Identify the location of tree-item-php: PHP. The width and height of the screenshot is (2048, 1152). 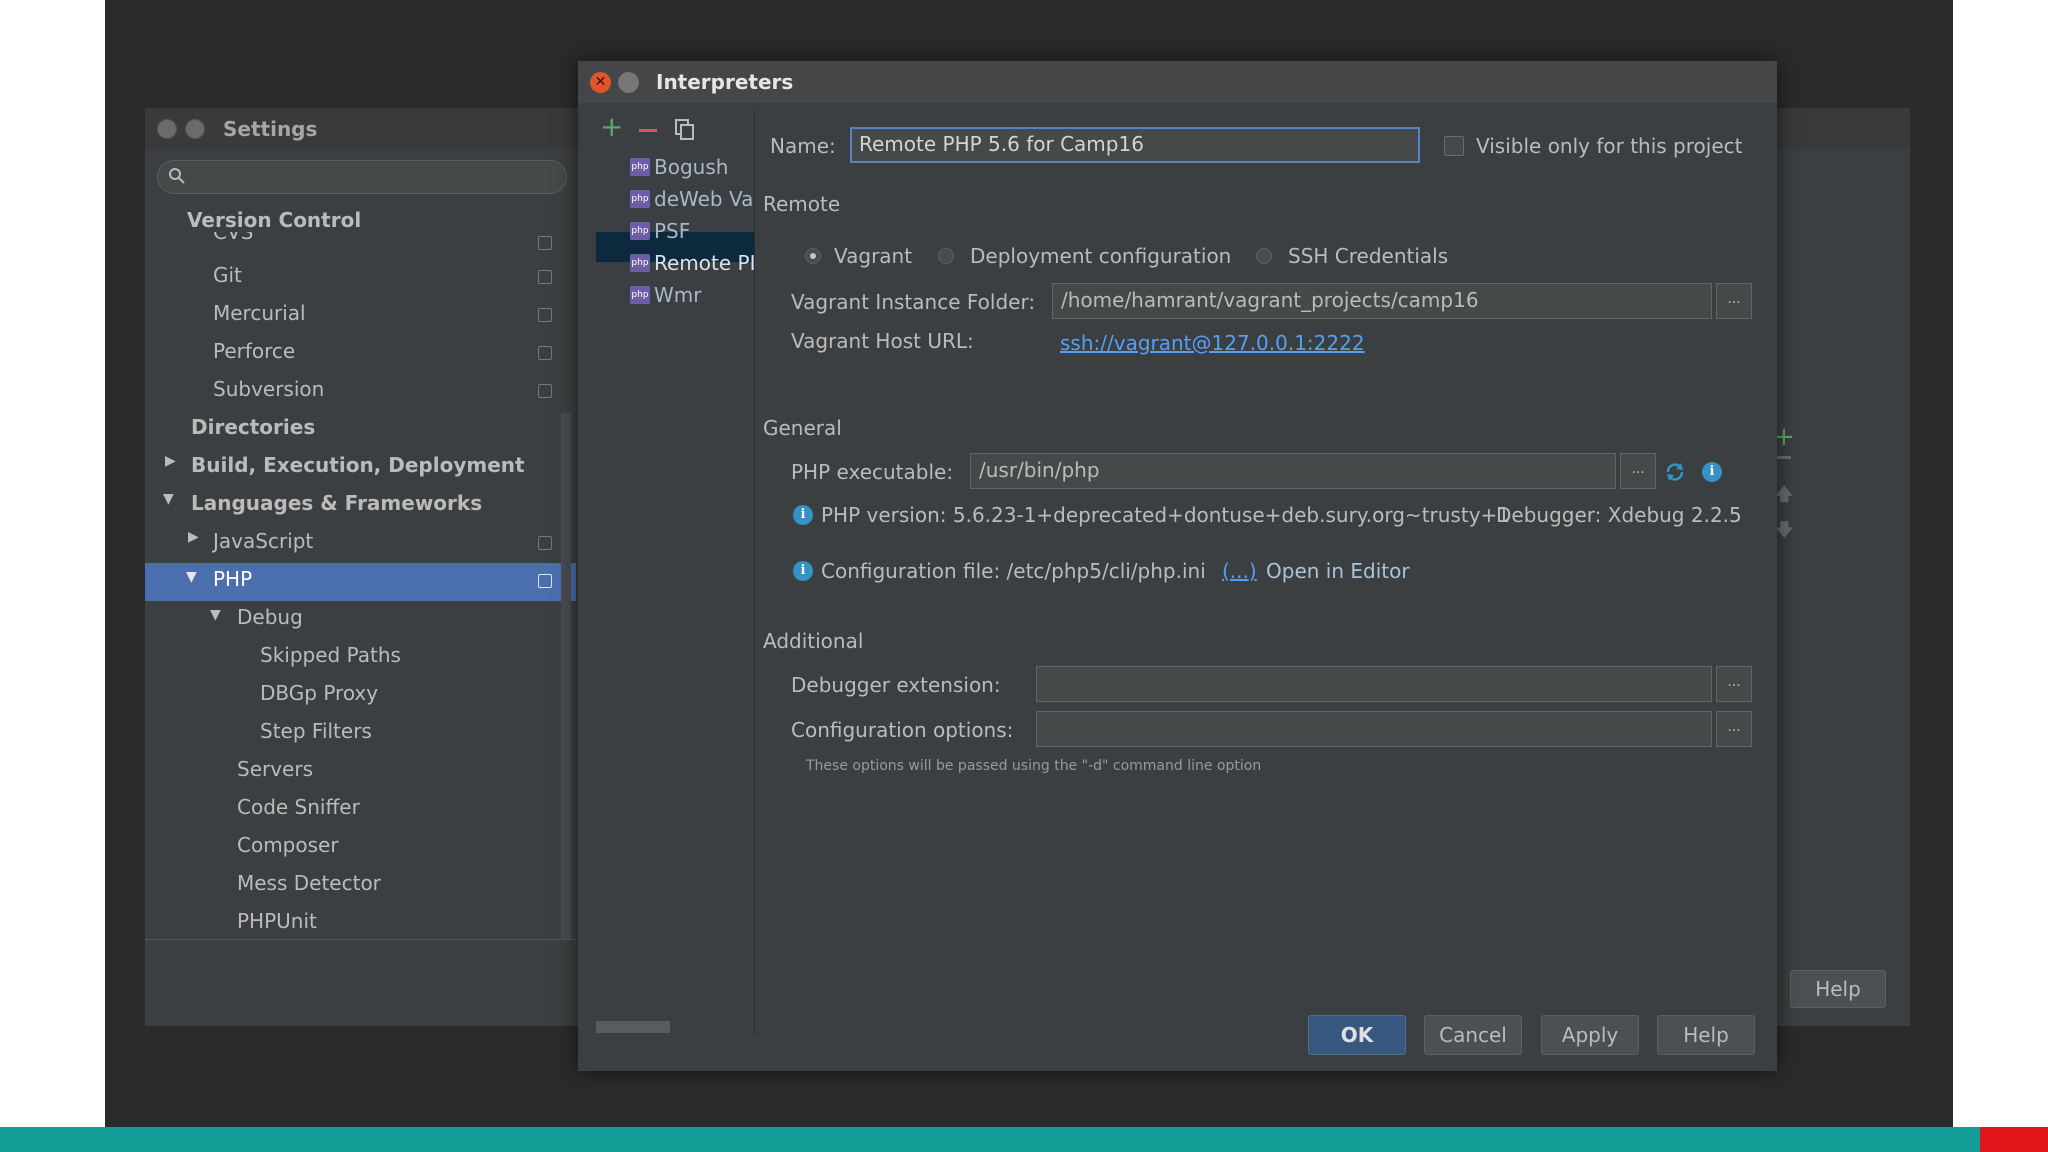
(232, 579).